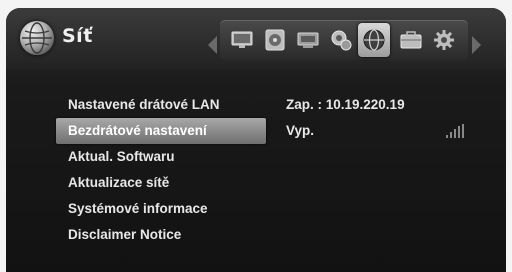  I want to click on wireless-status-value: Vyp., so click(300, 130).